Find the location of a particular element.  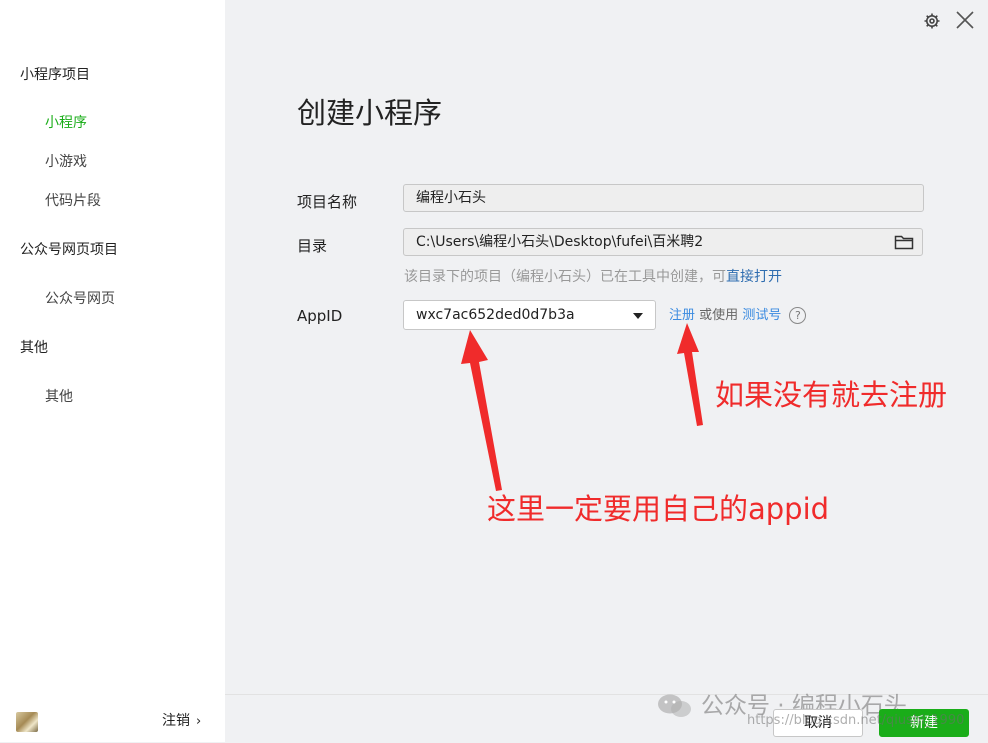

test-account-link: 测试号 is located at coordinates (761, 315).